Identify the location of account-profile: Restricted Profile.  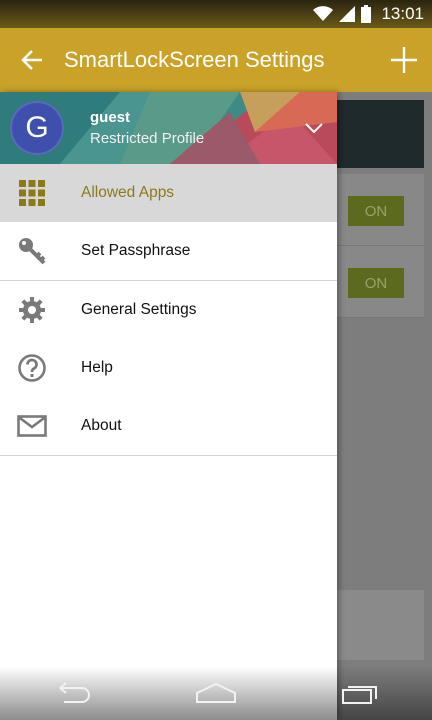
(147, 138).